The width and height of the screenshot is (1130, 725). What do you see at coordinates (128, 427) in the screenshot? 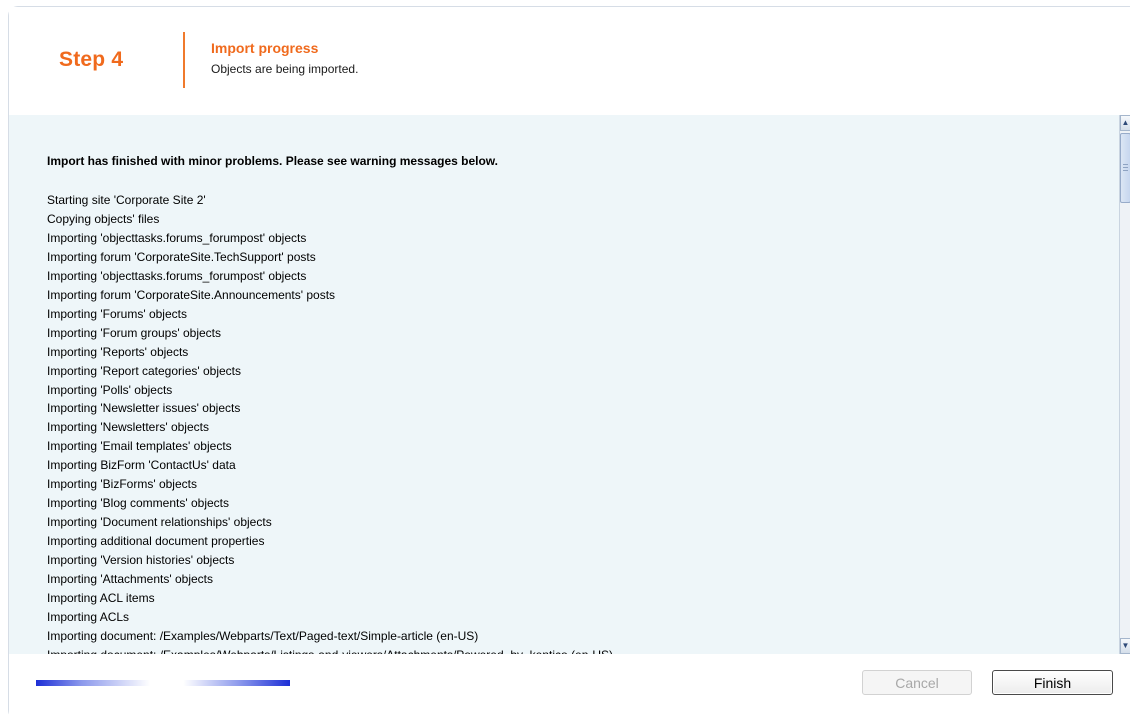
I see `log-line: Importing 'Newsletters' objects` at bounding box center [128, 427].